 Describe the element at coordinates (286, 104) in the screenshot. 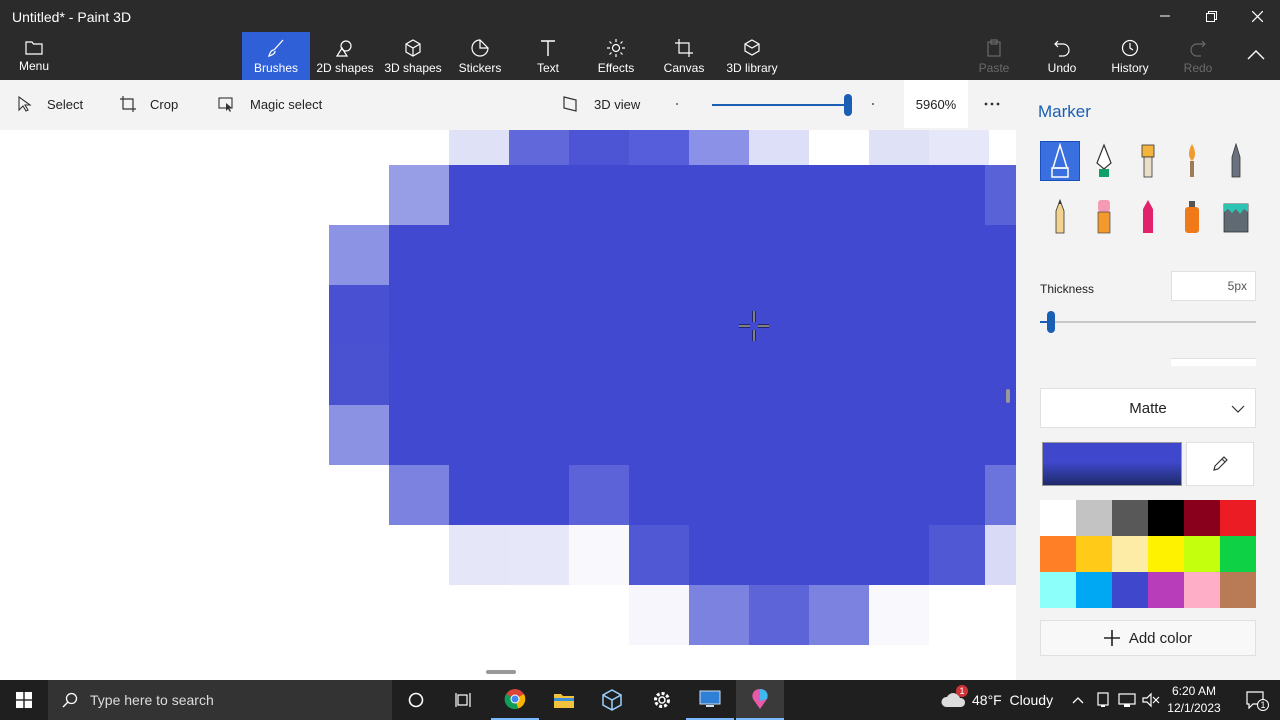

I see `magic-select-label: Magic select` at that location.